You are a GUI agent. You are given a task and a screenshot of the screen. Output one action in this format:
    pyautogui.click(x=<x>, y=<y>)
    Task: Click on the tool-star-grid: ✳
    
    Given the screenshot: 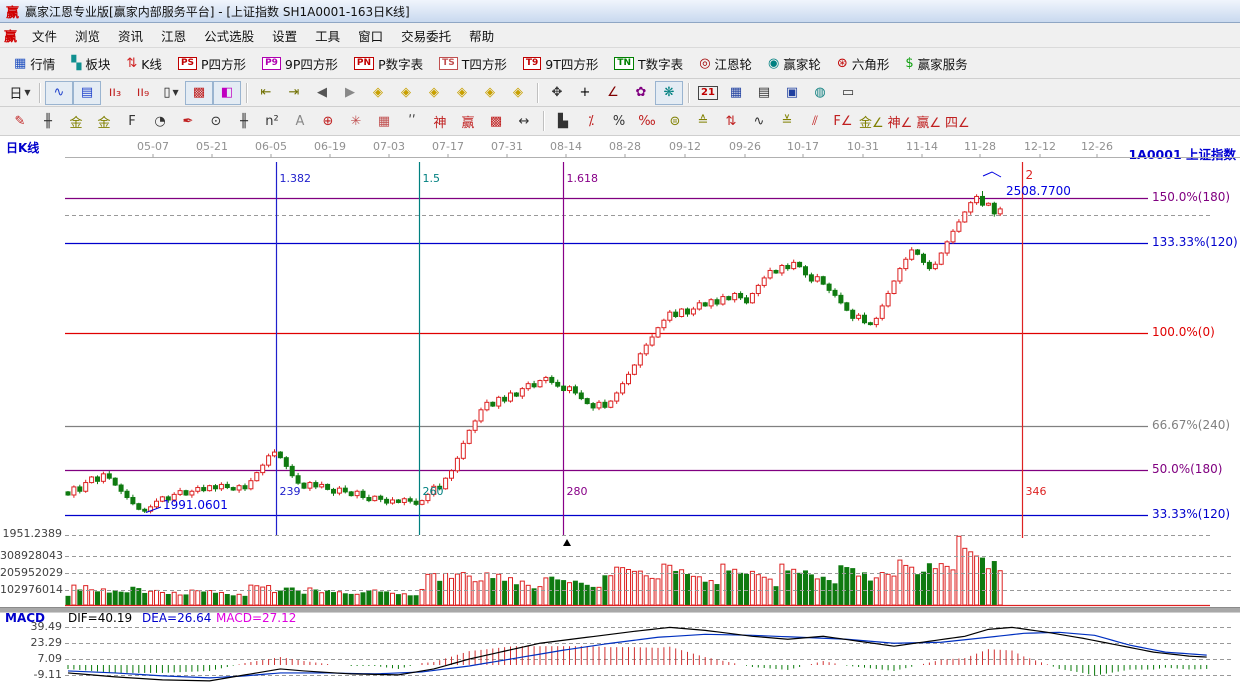 What is the action you would take?
    pyautogui.click(x=356, y=121)
    